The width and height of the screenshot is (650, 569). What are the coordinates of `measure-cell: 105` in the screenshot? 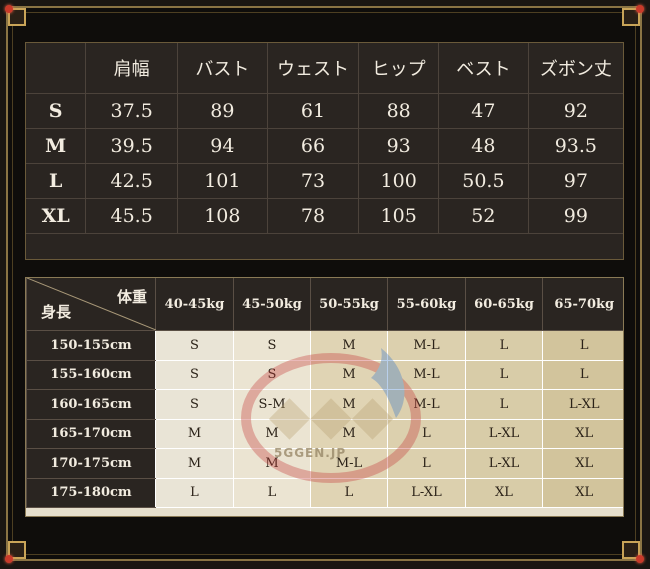 It's located at (398, 216).